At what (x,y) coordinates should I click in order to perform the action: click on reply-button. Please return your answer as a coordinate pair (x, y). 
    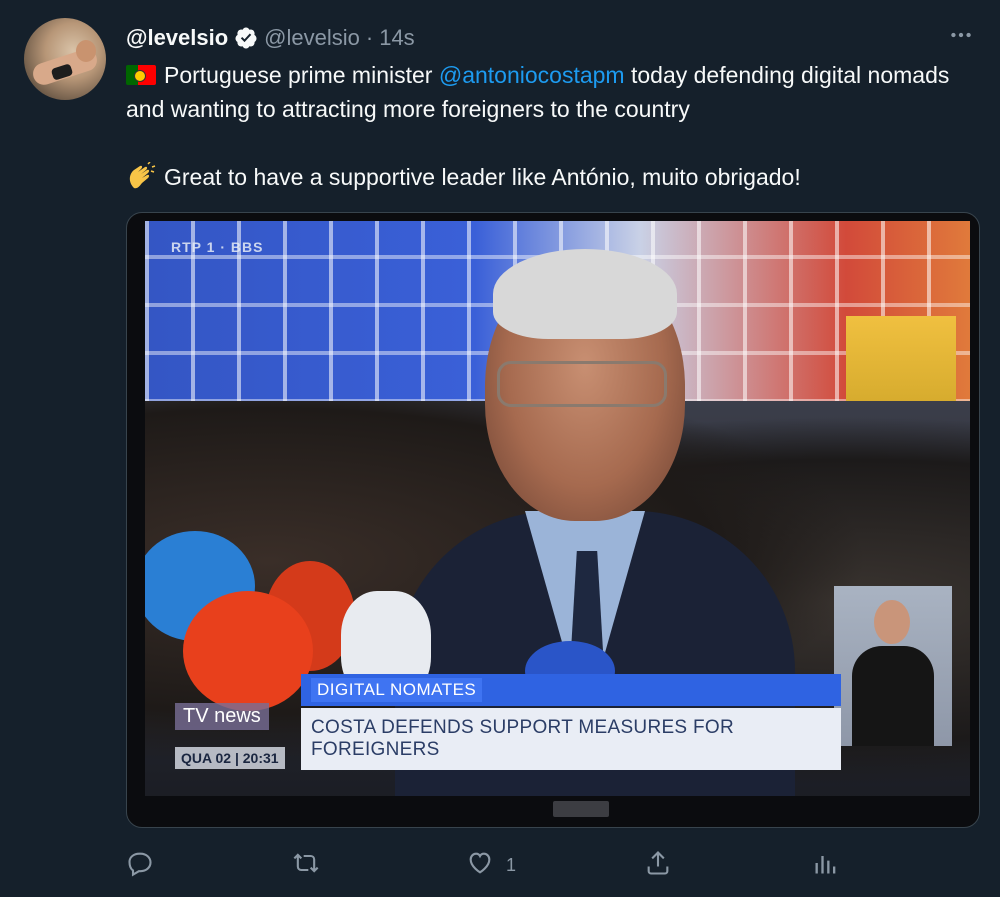
    Looking at the image, I should click on (140, 865).